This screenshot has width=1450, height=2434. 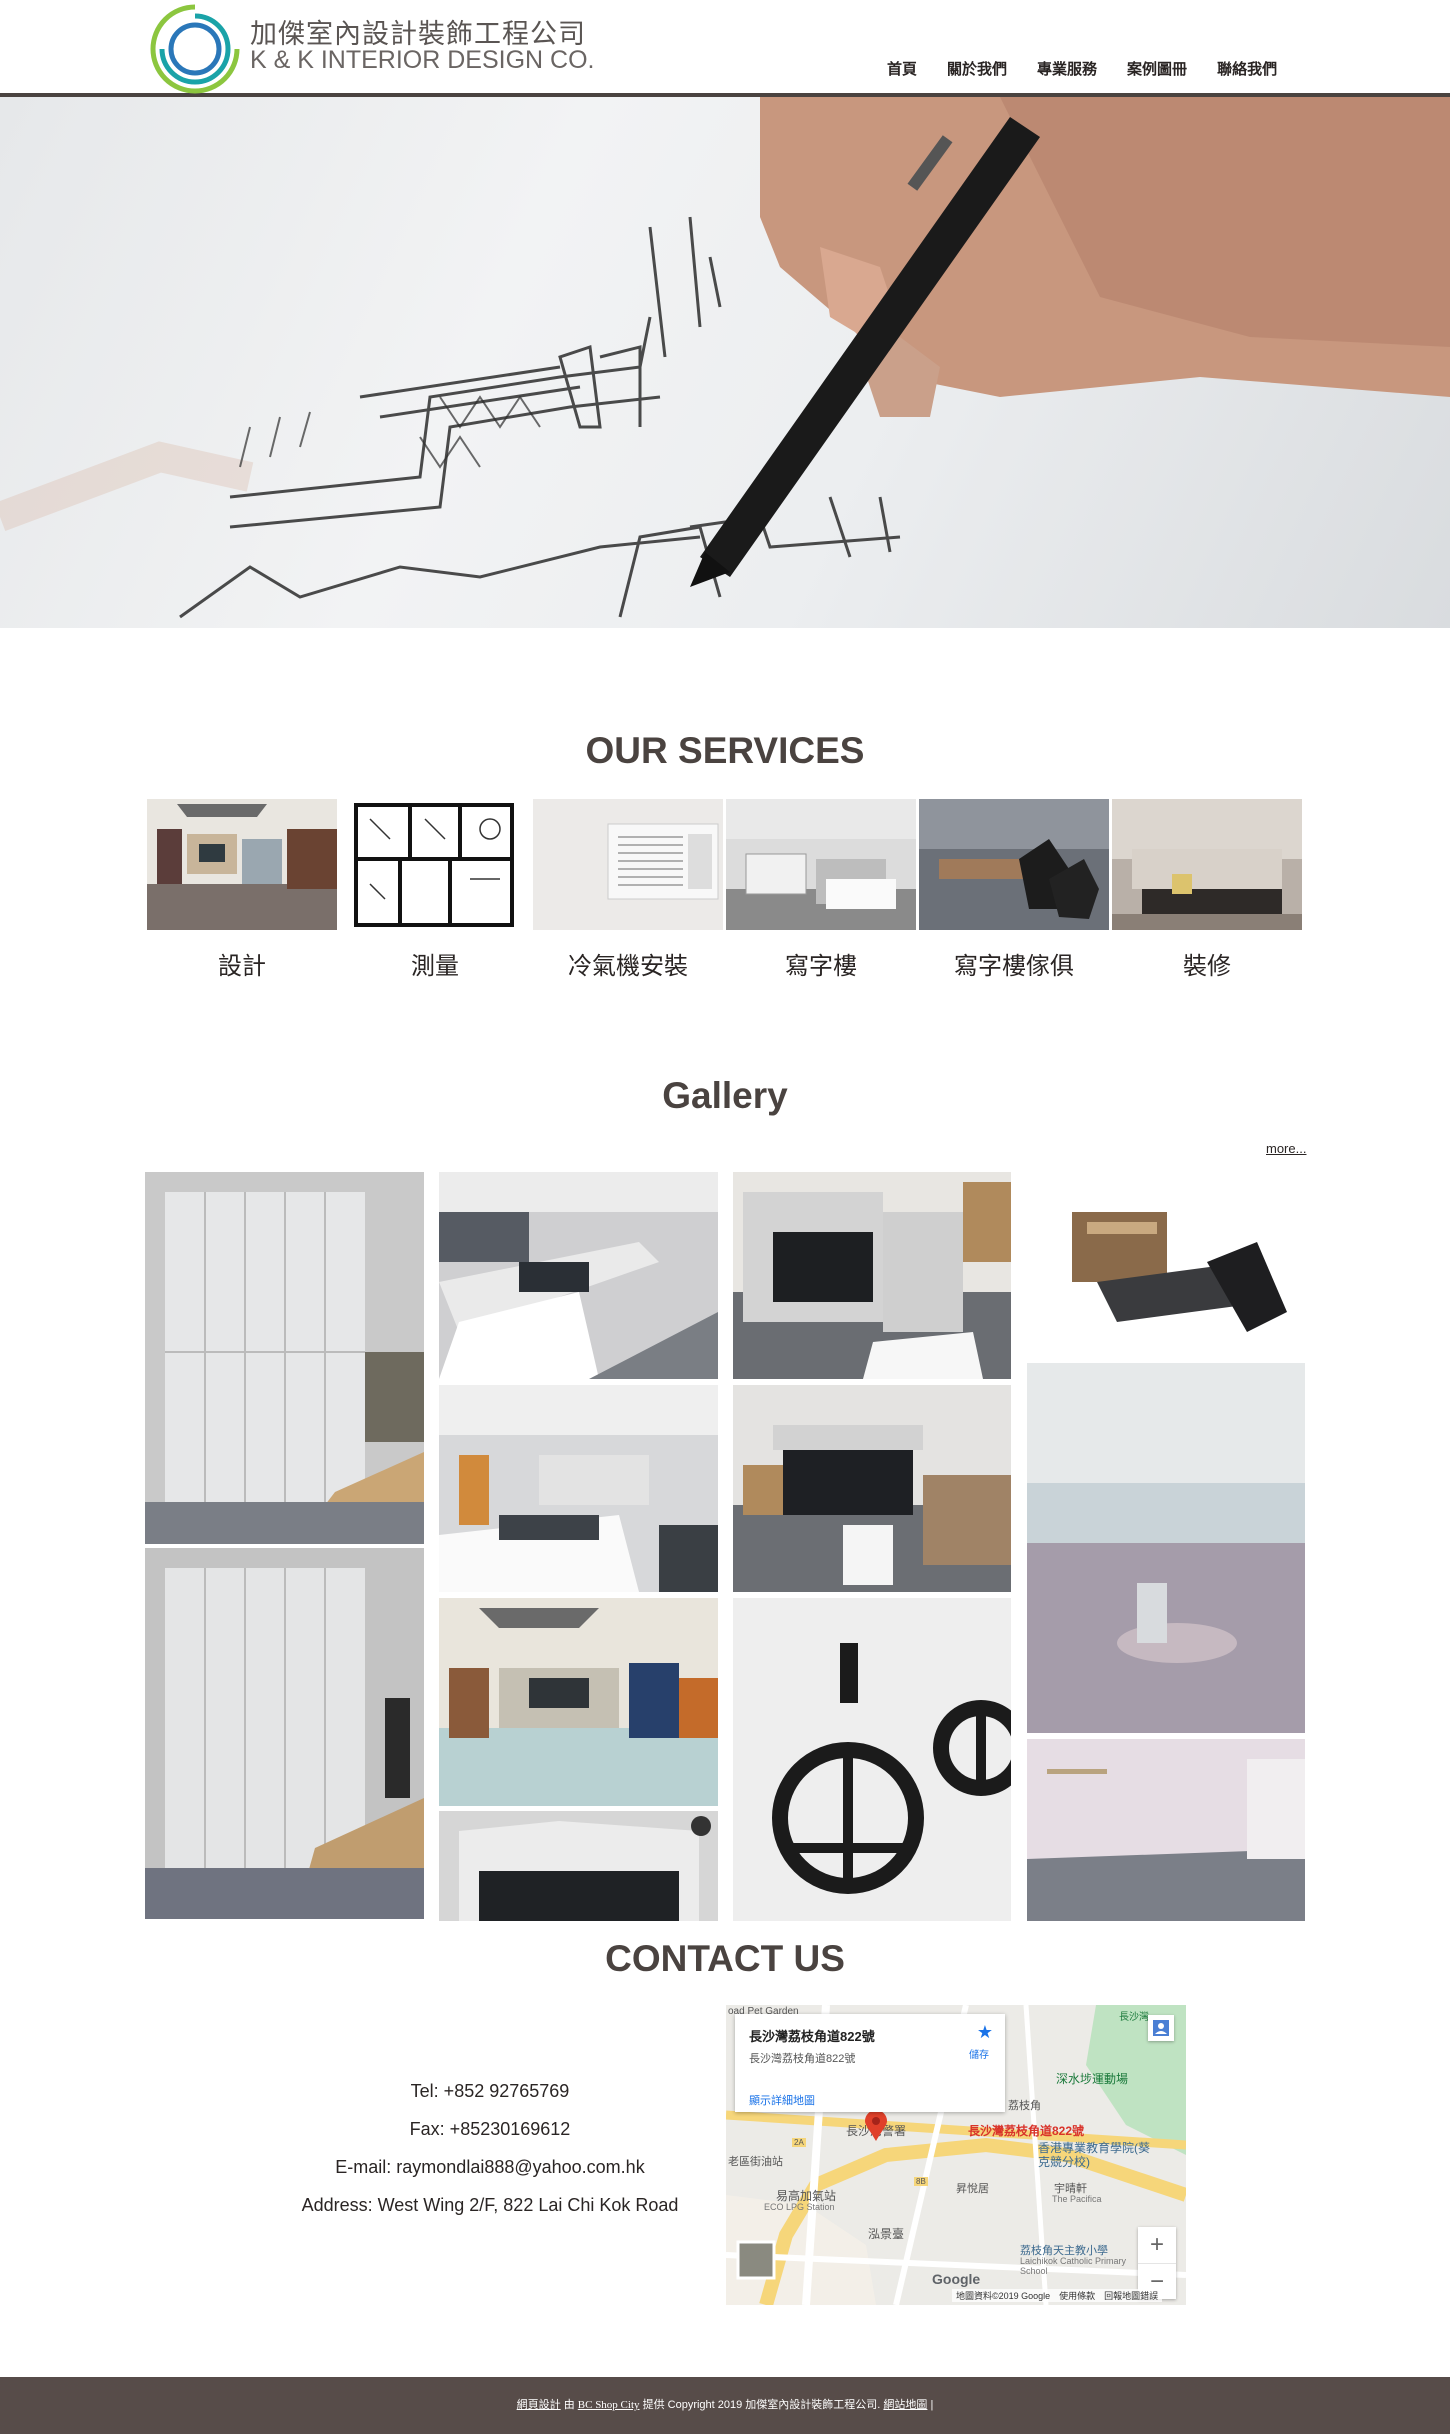 What do you see at coordinates (886, 2234) in the screenshot?
I see `map-label-hall: 泓景臺` at bounding box center [886, 2234].